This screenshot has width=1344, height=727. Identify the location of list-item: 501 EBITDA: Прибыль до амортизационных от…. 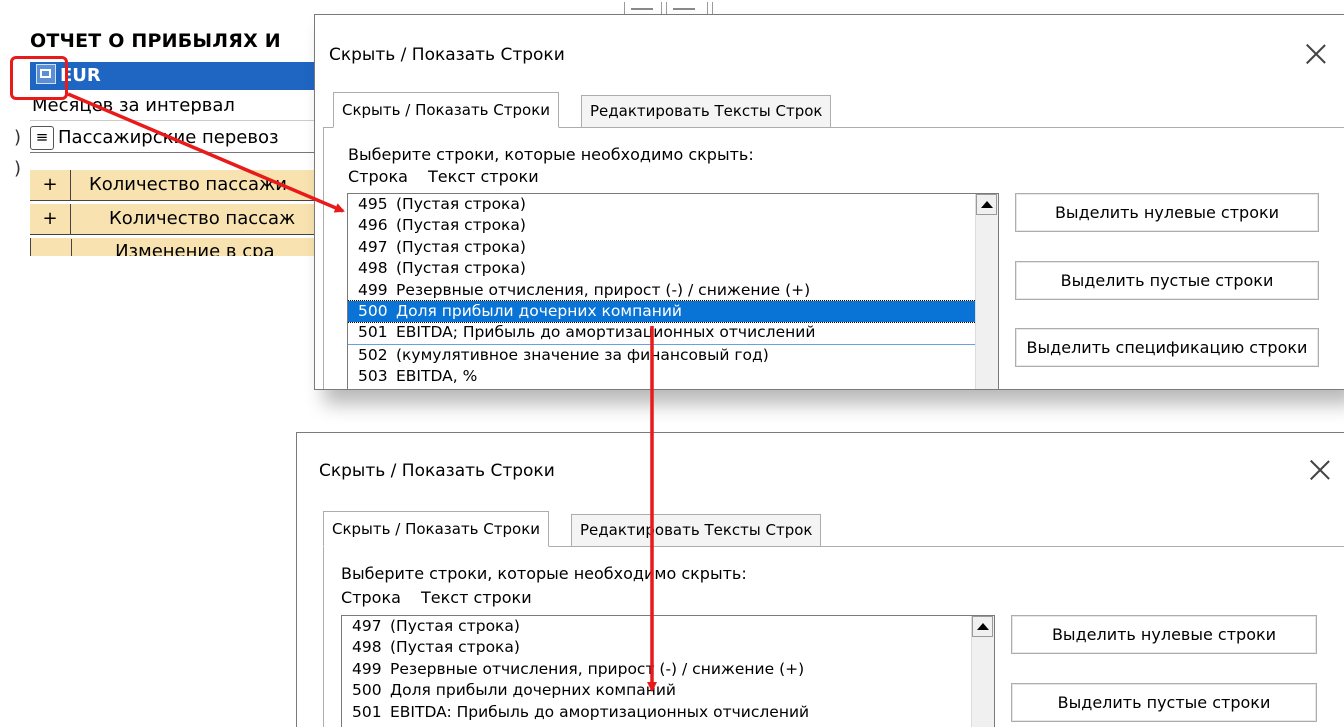
(668, 712).